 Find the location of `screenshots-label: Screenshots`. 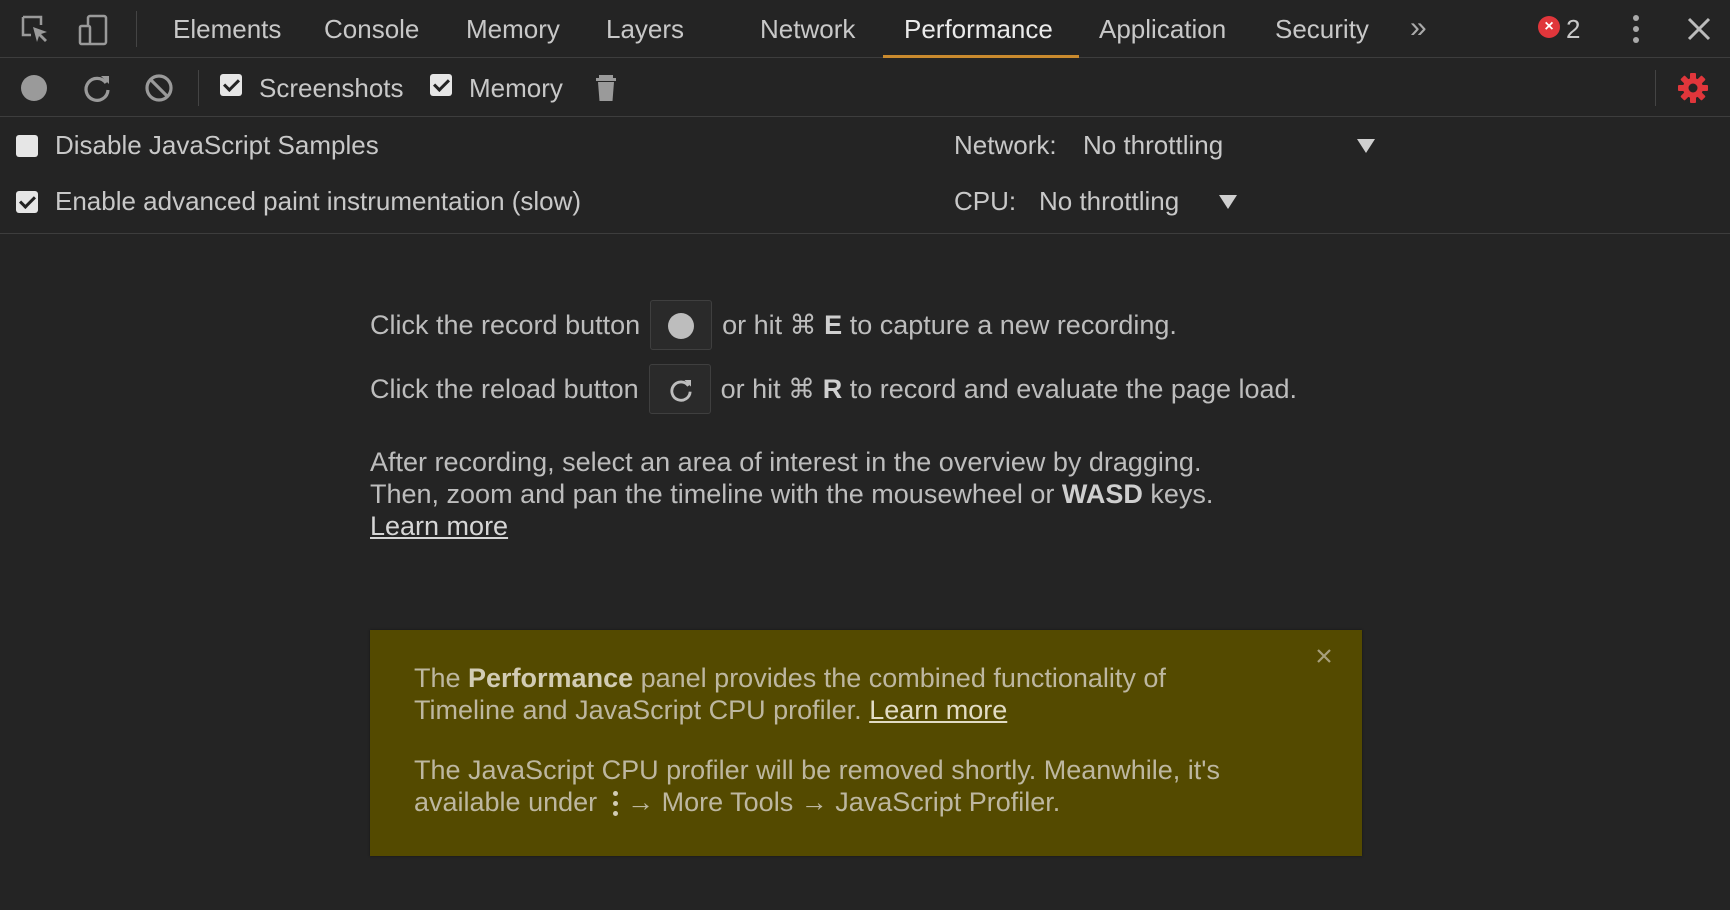

screenshots-label: Screenshots is located at coordinates (331, 88).